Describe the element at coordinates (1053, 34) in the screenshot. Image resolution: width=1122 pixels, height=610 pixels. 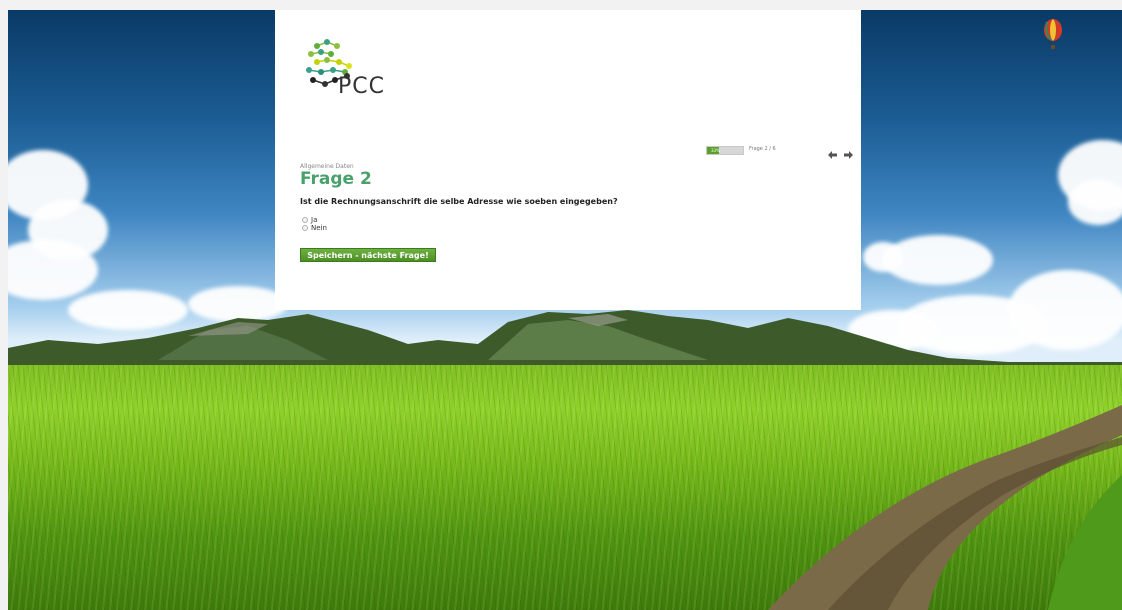
I see `hot-air-balloon-image` at that location.